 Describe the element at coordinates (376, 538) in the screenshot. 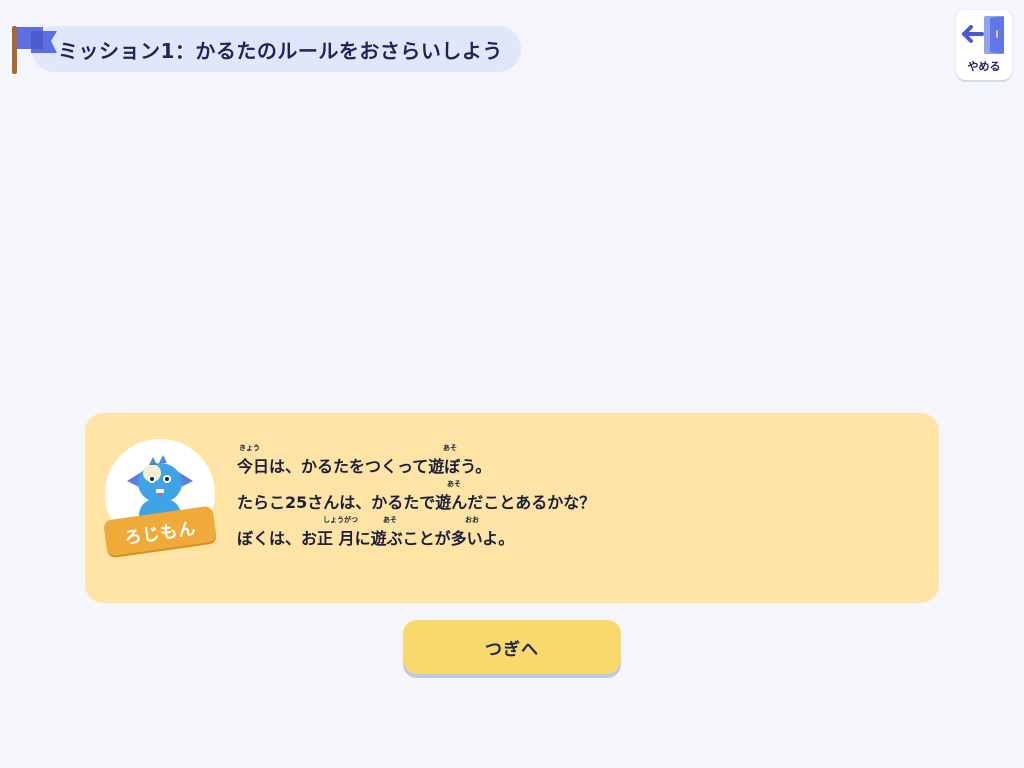

I see `dialog-line-text: ぼくは、お正 月に遊ぶことが多いよ。` at that location.